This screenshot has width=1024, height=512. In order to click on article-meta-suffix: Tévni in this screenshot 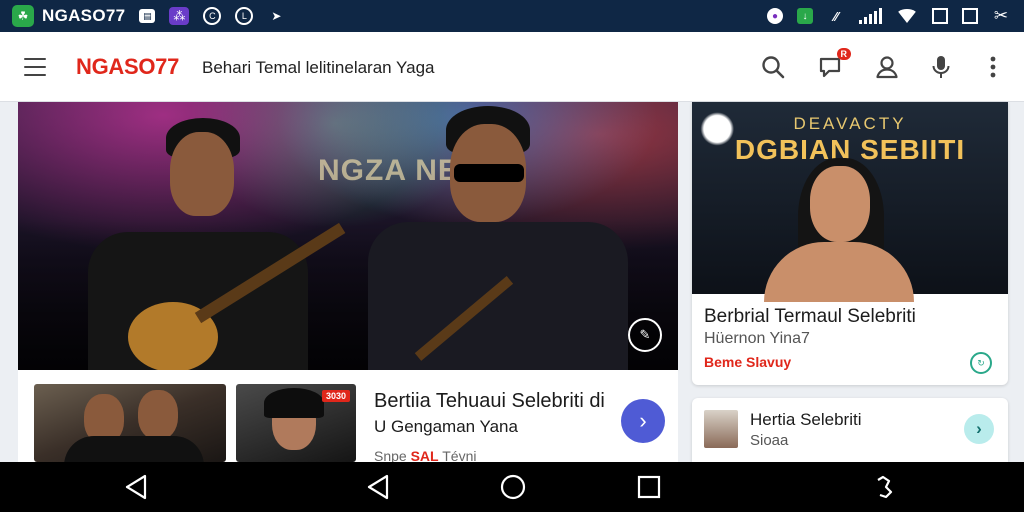, I will do `click(459, 455)`.